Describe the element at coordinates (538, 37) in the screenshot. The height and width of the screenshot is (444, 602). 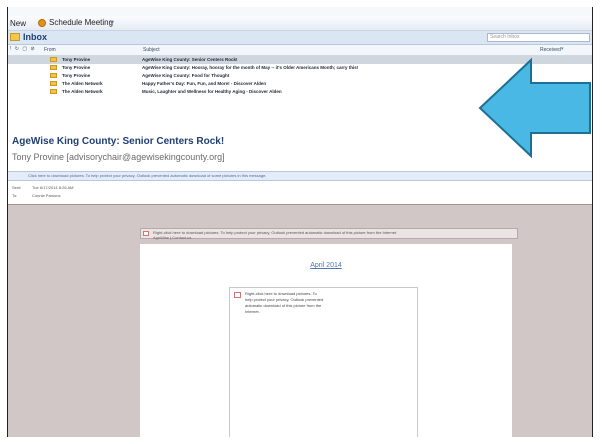
I see `search-input: Search Inbox` at that location.